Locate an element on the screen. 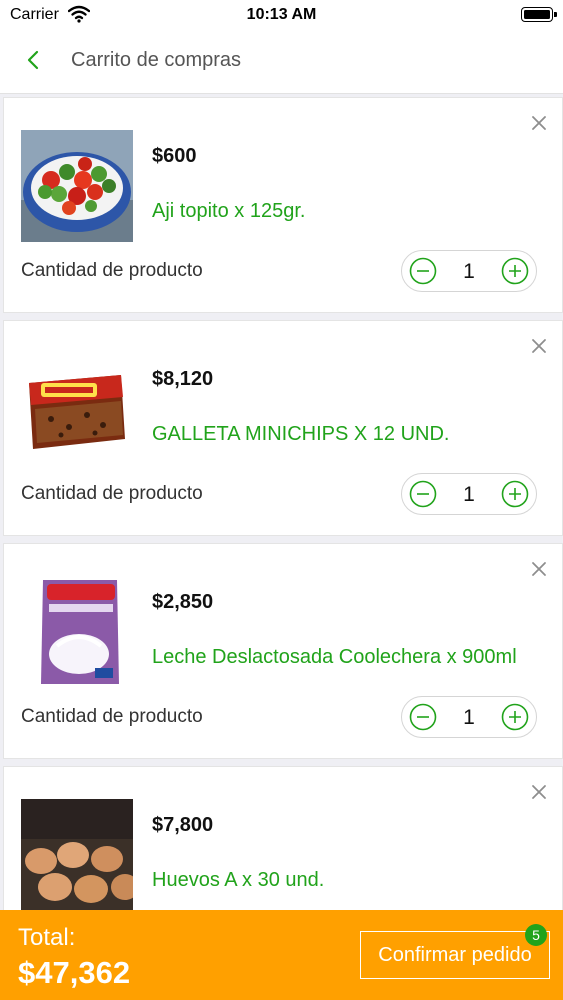  cart-count-badge: 5 is located at coordinates (536, 935).